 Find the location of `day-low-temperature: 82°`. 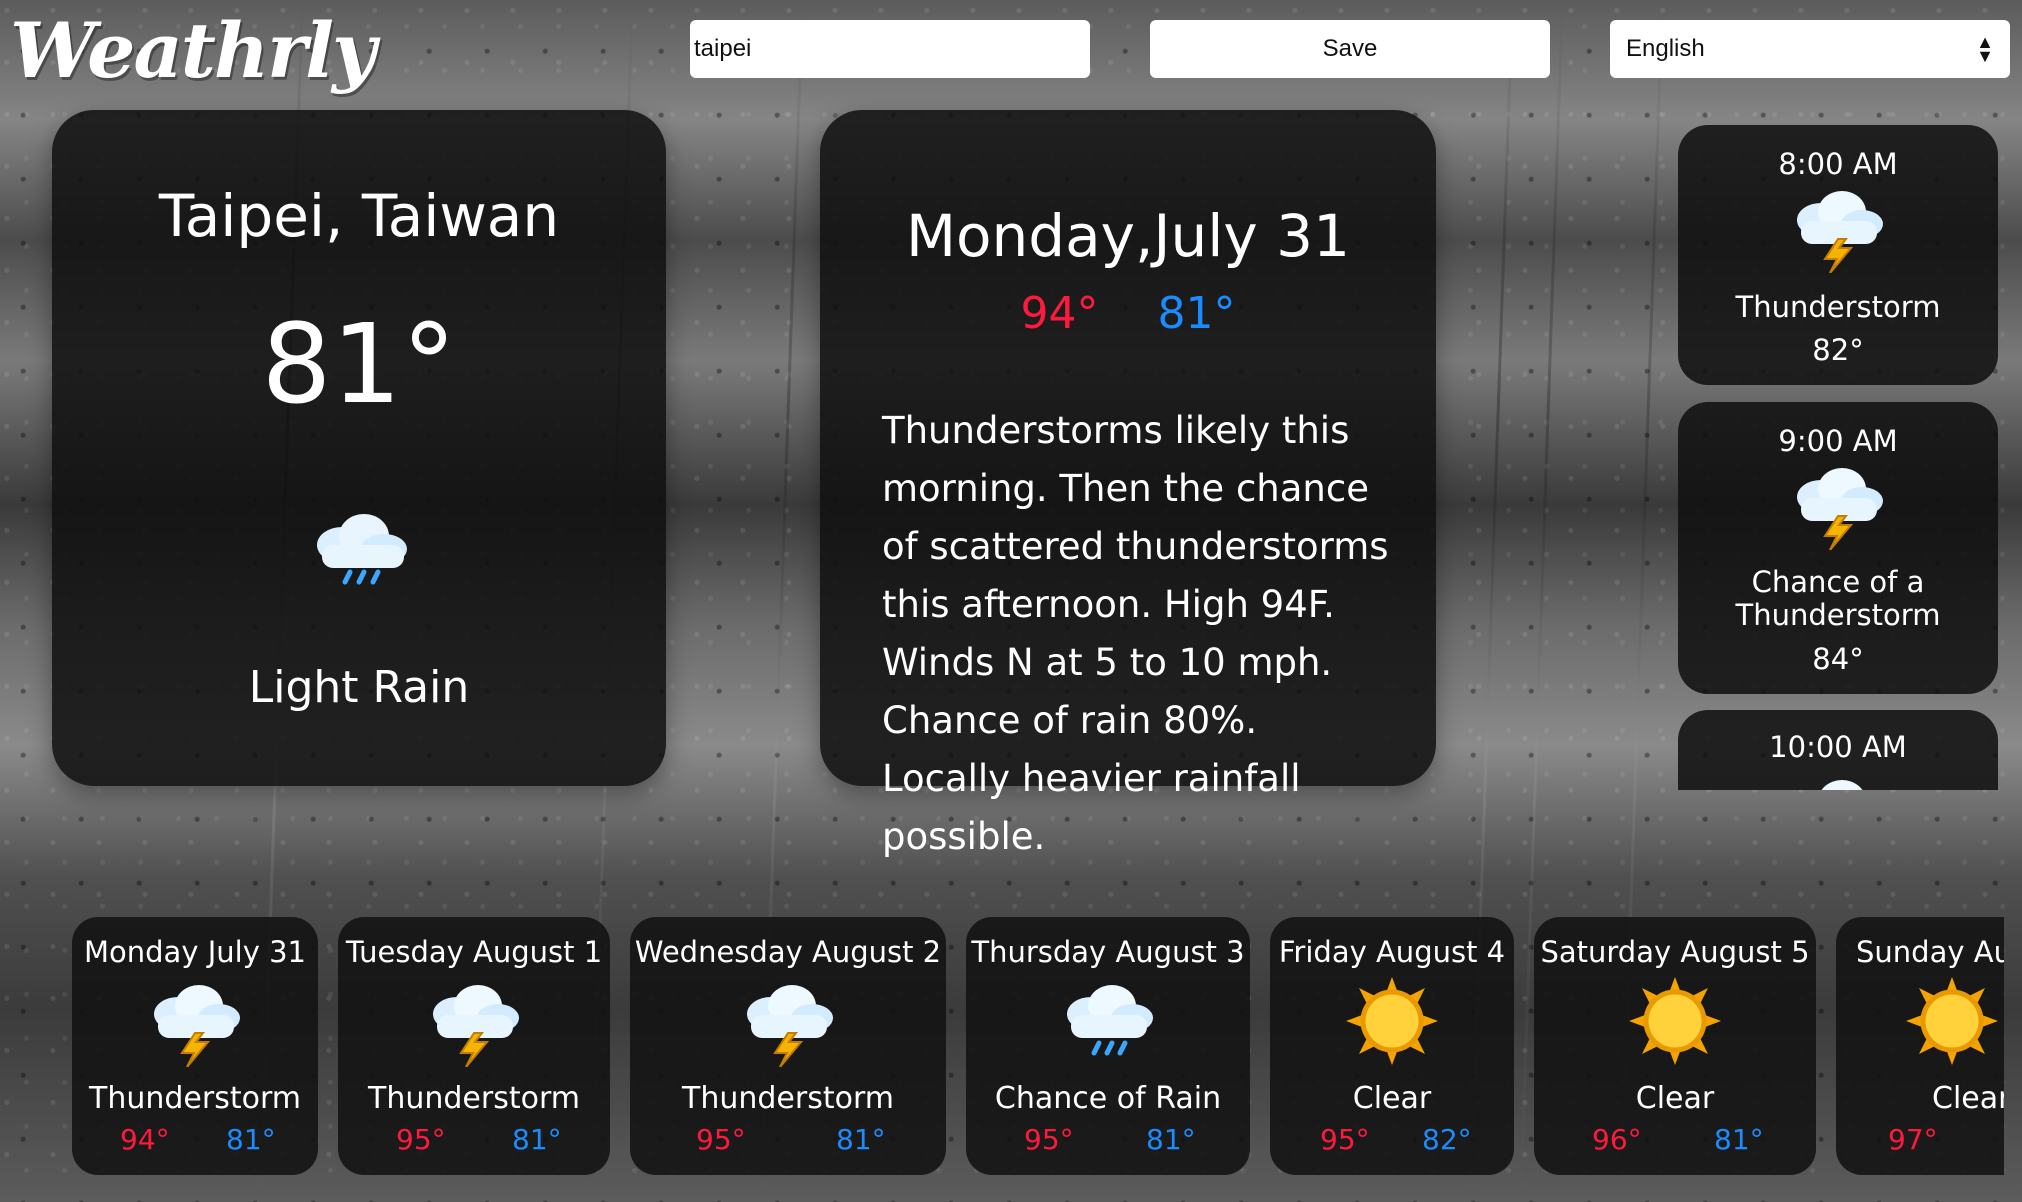

day-low-temperature: 82° is located at coordinates (1447, 1139).